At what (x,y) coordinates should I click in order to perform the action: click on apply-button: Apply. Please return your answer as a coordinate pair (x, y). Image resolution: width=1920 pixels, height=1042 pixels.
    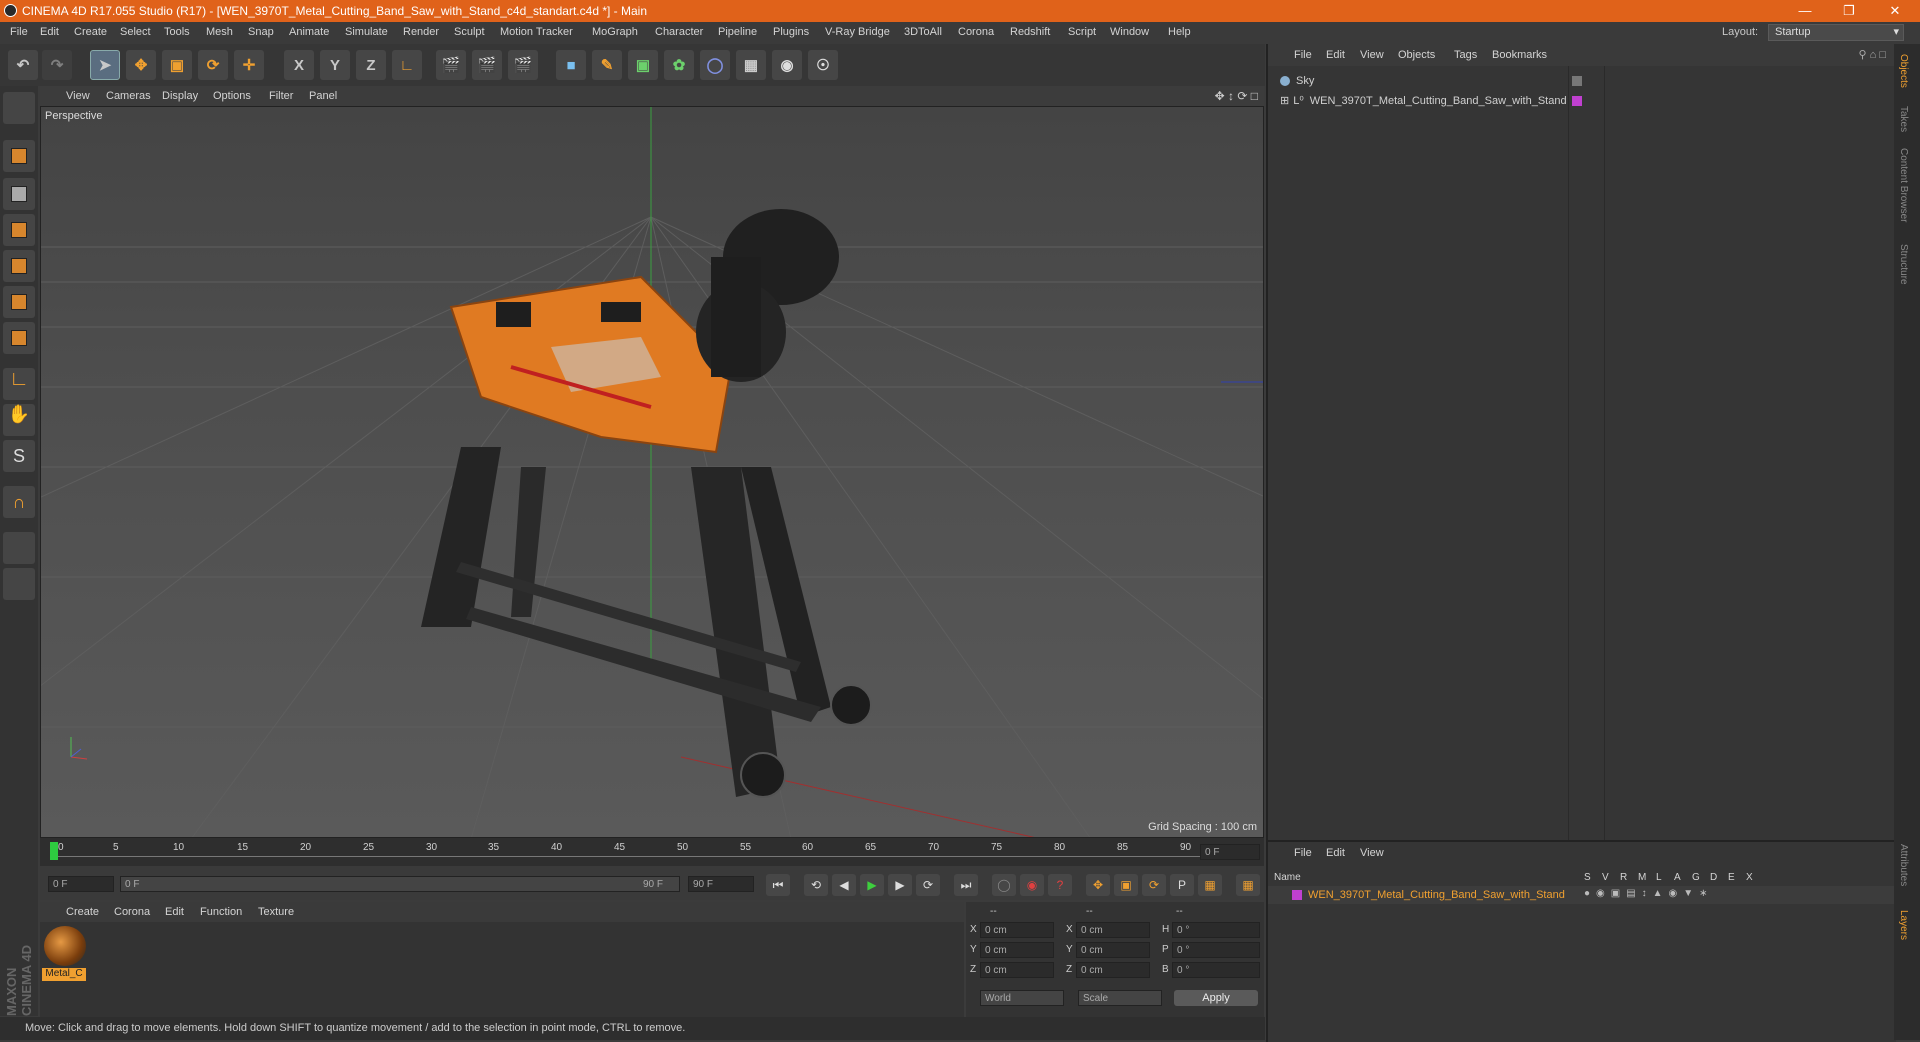
    Looking at the image, I should click on (1216, 998).